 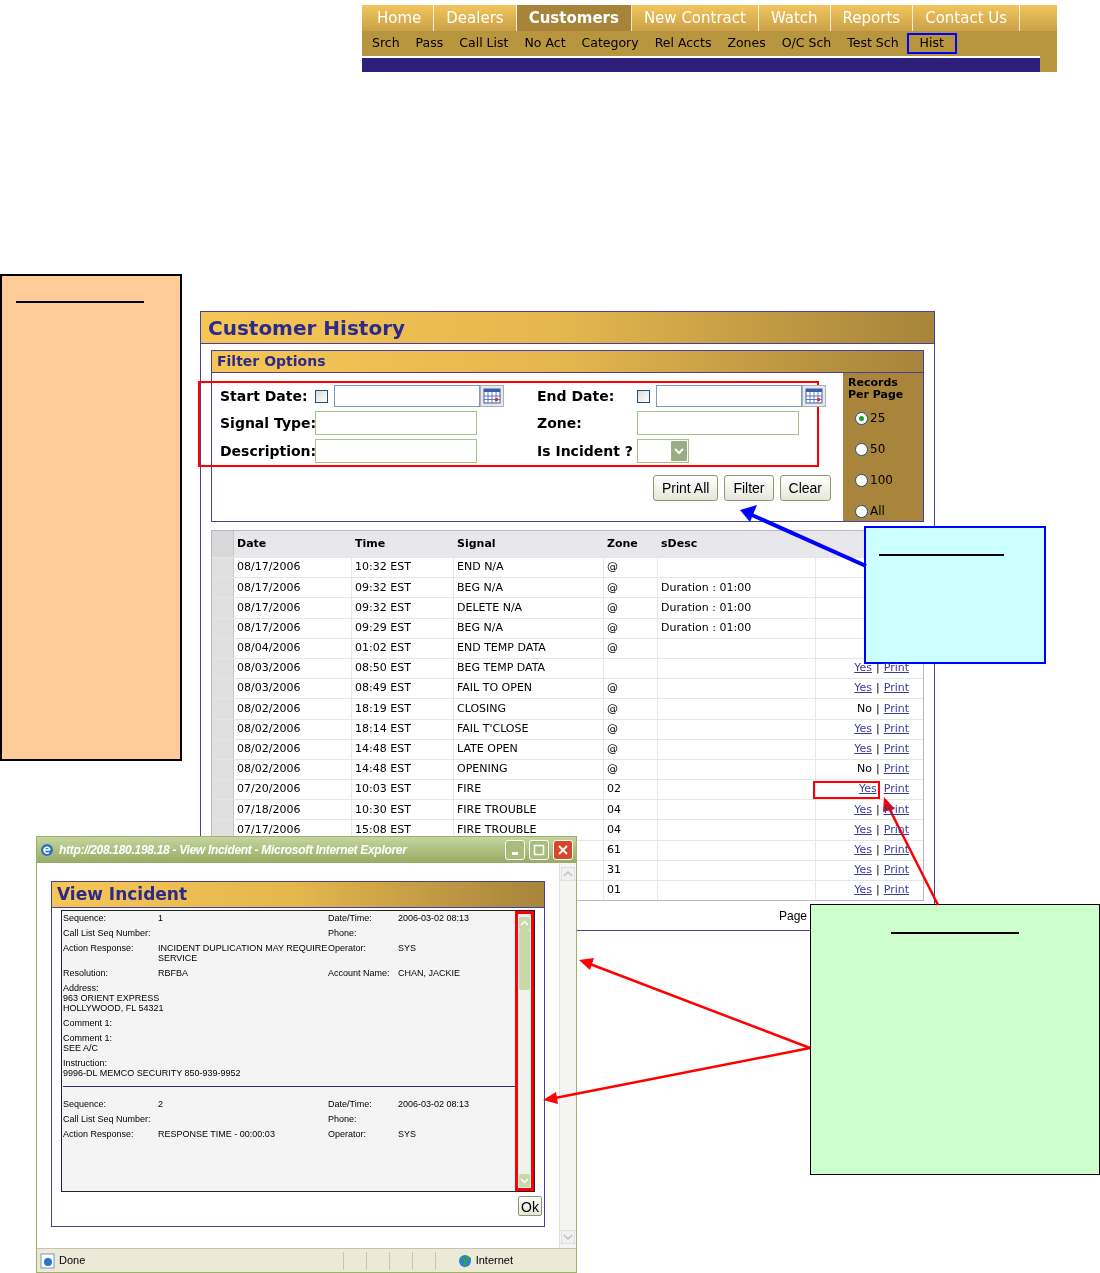 What do you see at coordinates (267, 451) in the screenshot?
I see `field-label: Description:` at bounding box center [267, 451].